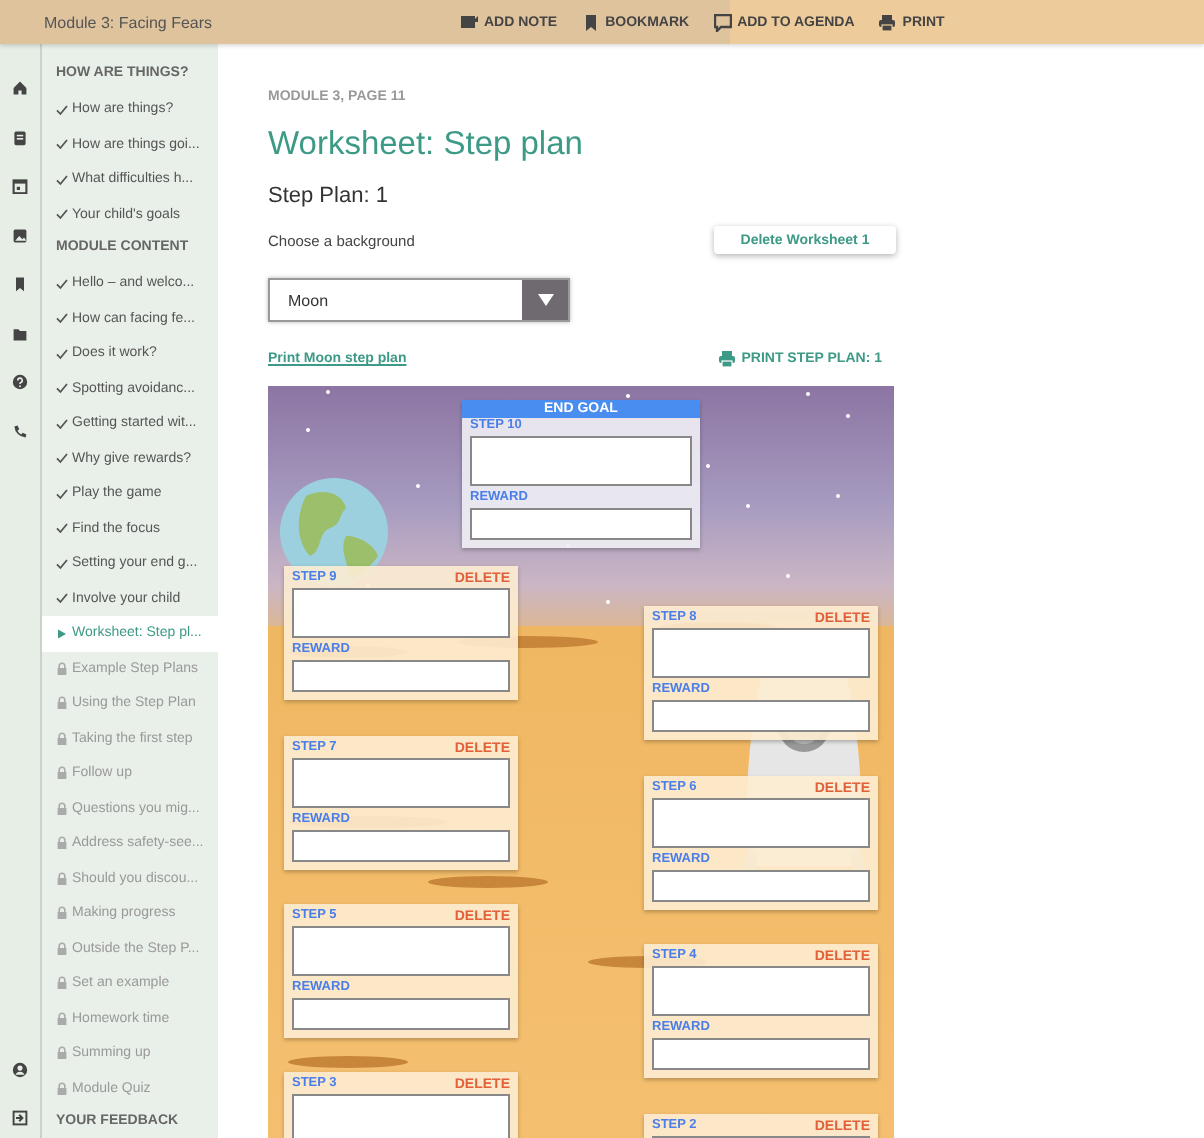 The width and height of the screenshot is (1204, 1138). What do you see at coordinates (20, 431) in the screenshot?
I see `phone-icon` at bounding box center [20, 431].